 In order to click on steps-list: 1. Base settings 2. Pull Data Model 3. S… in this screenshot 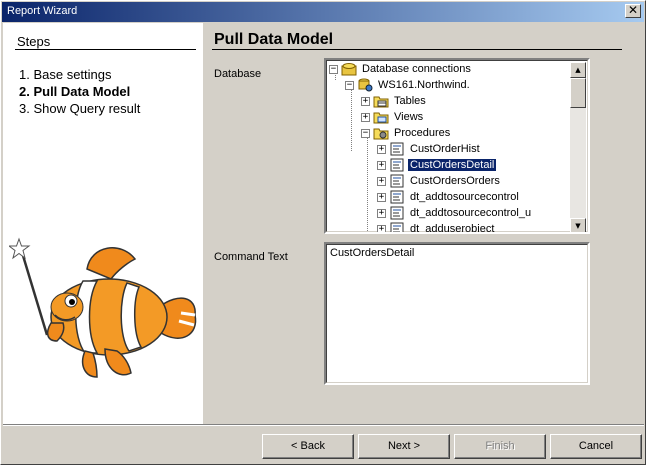, I will do `click(79, 91)`.